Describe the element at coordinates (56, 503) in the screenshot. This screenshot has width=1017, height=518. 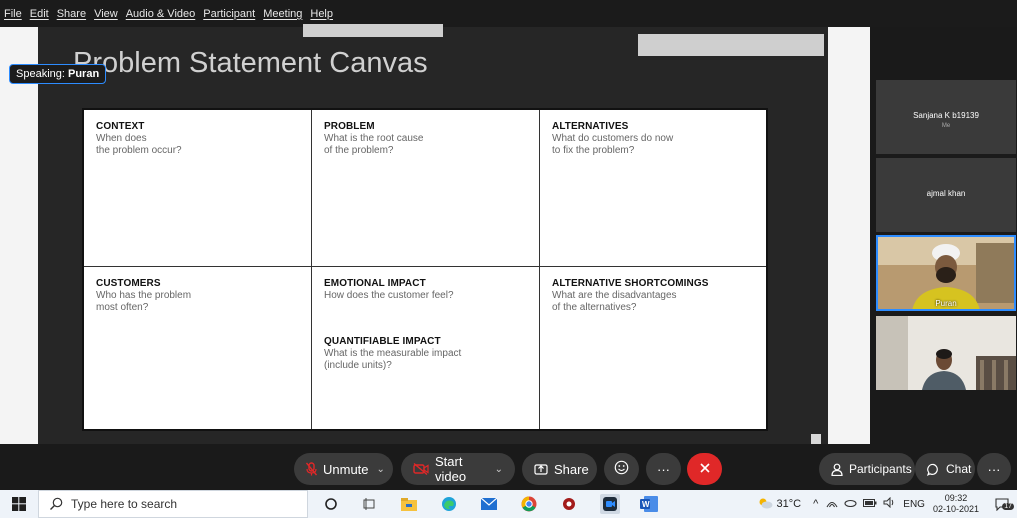
I see `search-icon` at that location.